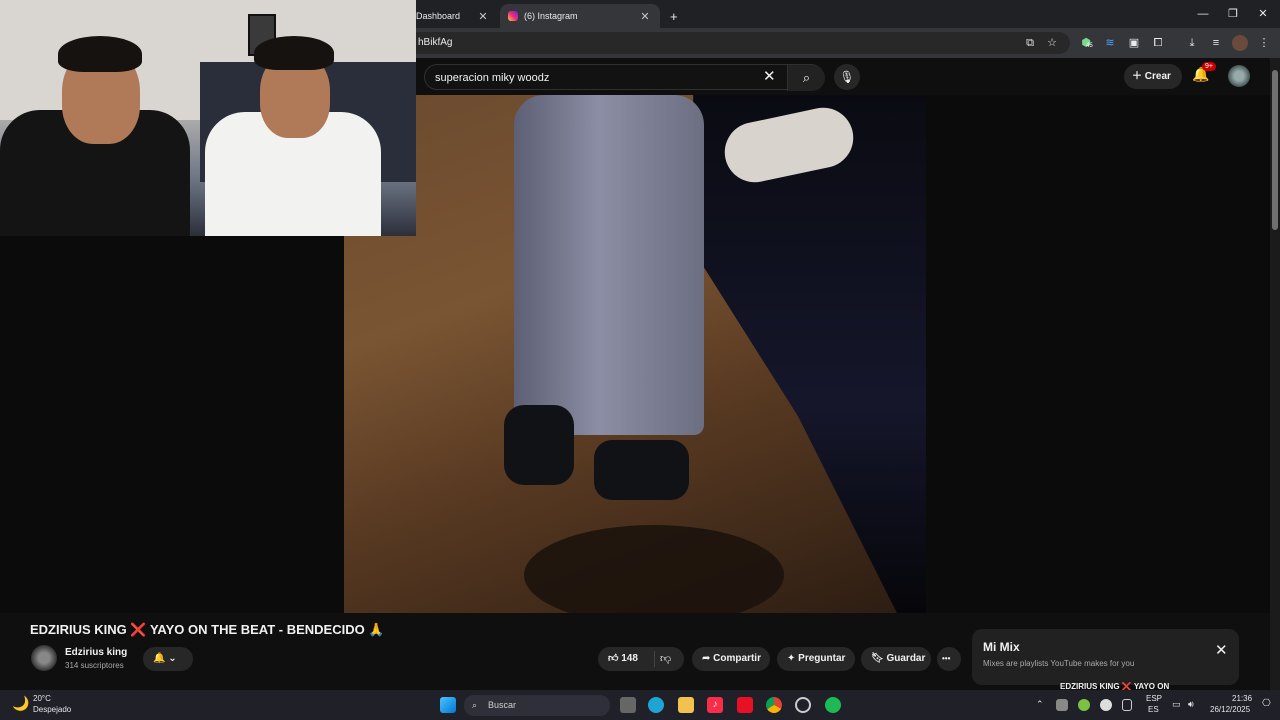 The width and height of the screenshot is (1280, 720). What do you see at coordinates (172, 658) in the screenshot?
I see `chevron-down-icon: ⌄` at bounding box center [172, 658].